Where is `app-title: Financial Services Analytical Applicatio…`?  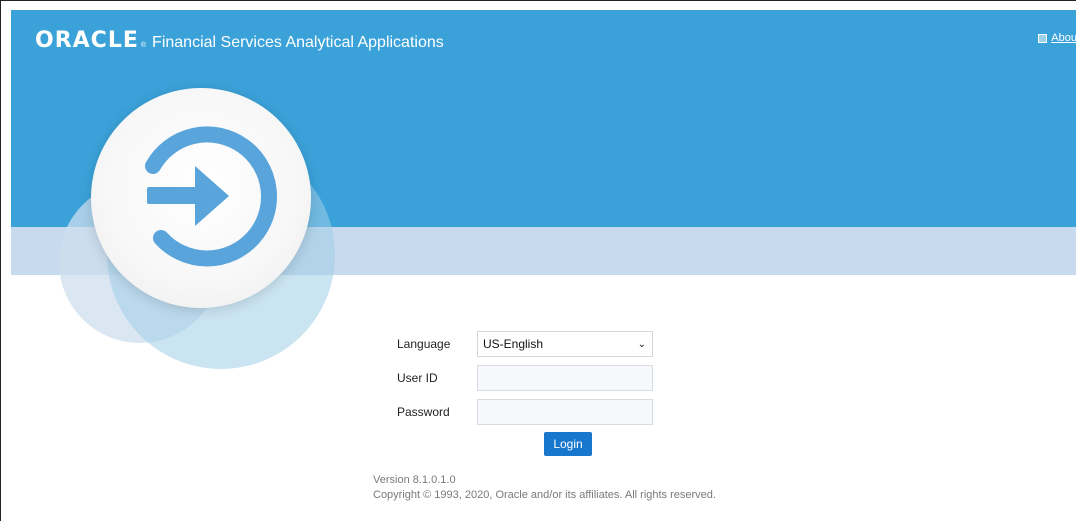 app-title: Financial Services Analytical Applicatio… is located at coordinates (298, 42).